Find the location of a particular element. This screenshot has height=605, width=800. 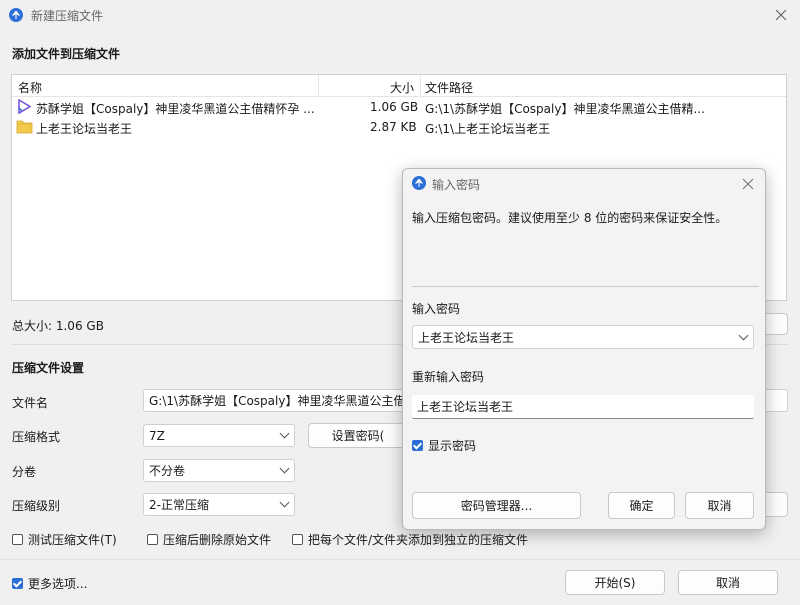

format-label: 压缩格式 is located at coordinates (36, 437).